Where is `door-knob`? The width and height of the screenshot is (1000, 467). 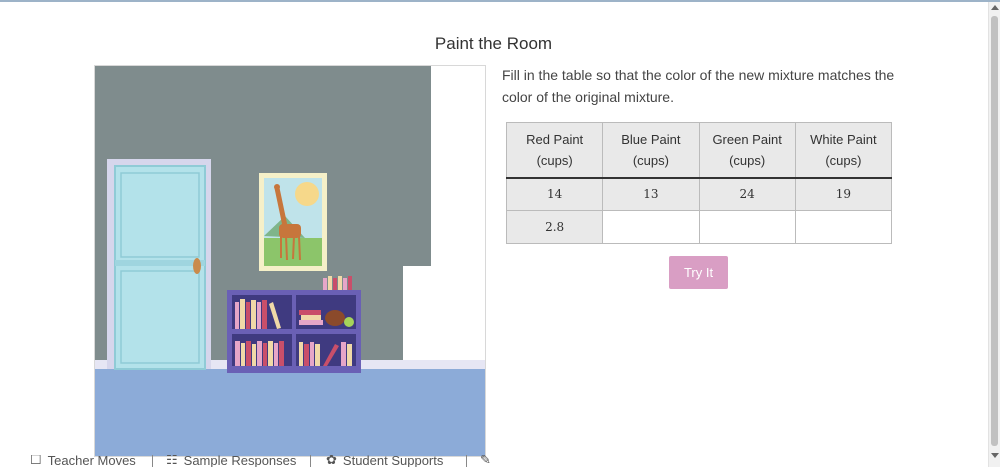
door-knob is located at coordinates (197, 266).